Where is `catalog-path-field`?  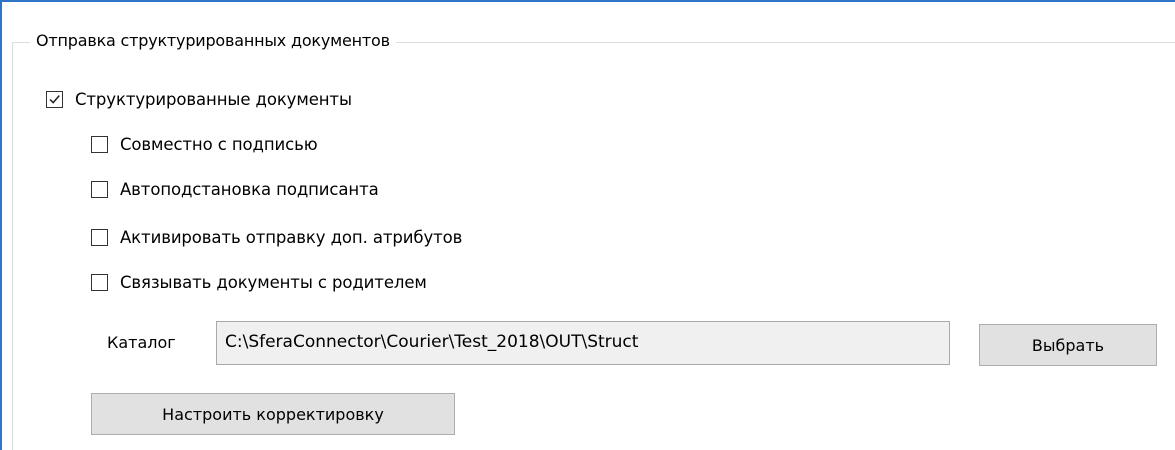 catalog-path-field is located at coordinates (583, 343).